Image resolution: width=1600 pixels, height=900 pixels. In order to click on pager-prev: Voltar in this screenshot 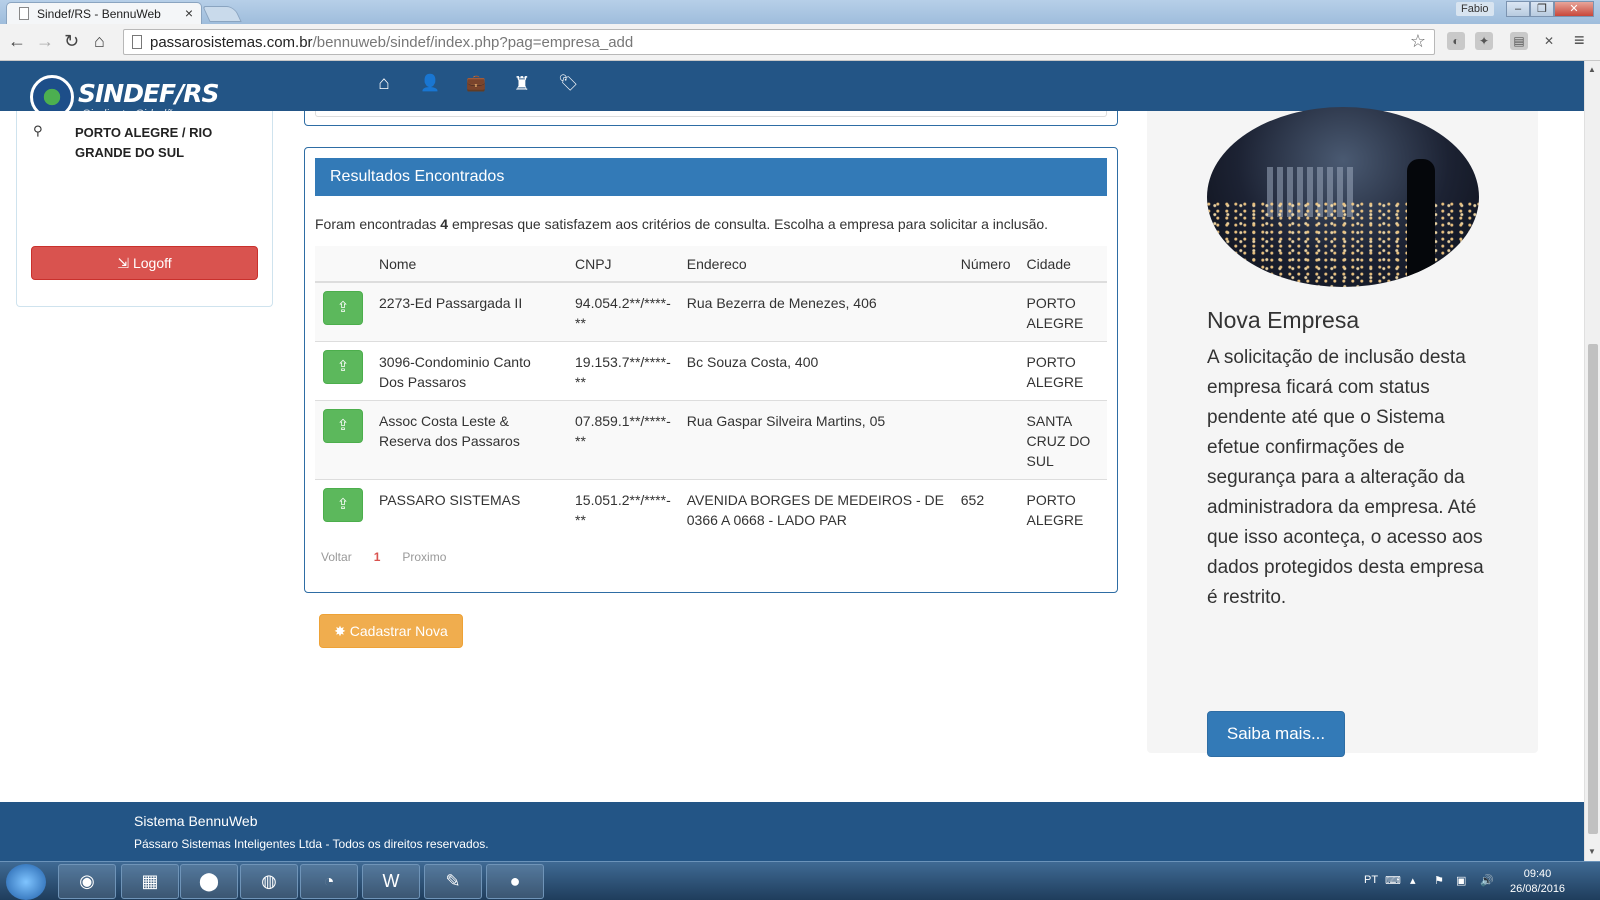, I will do `click(336, 557)`.